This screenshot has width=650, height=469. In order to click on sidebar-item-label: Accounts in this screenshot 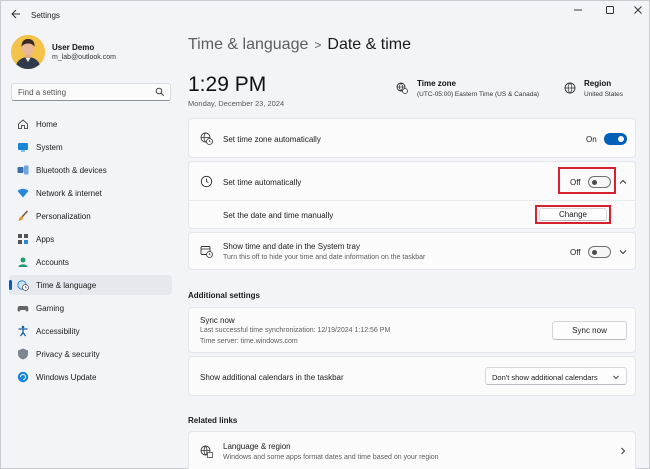, I will do `click(52, 262)`.